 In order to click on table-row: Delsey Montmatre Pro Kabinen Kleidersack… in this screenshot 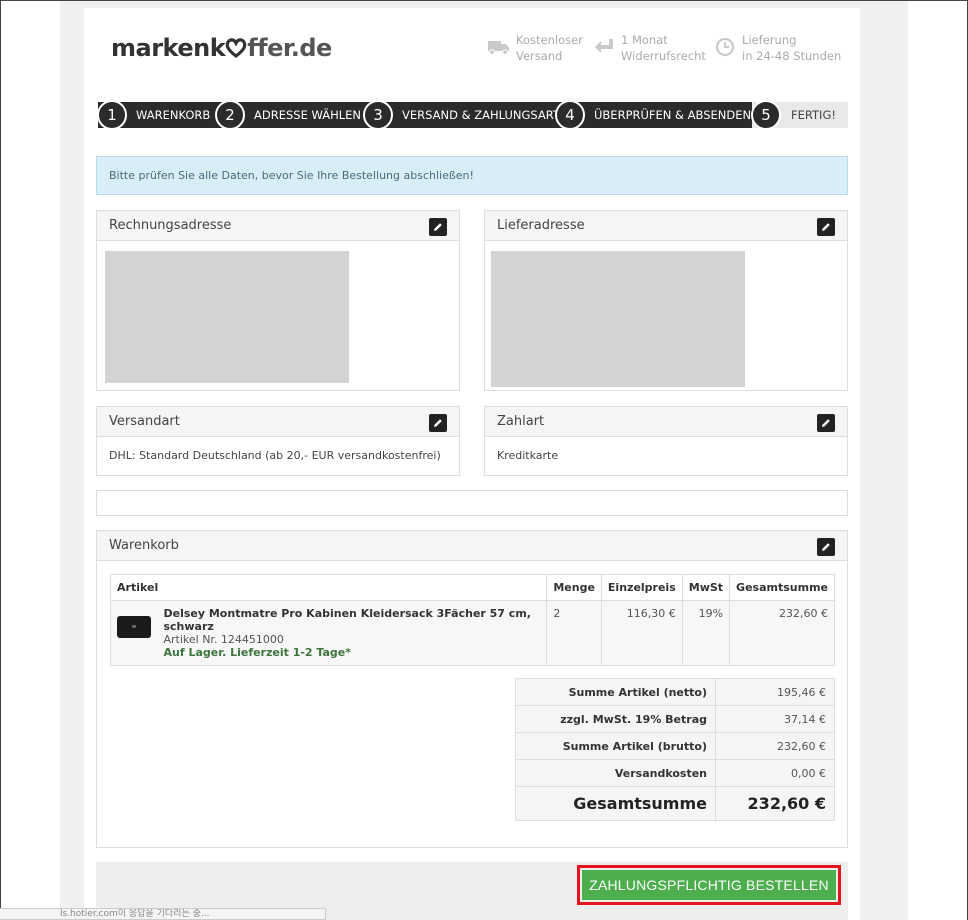, I will do `click(472, 633)`.